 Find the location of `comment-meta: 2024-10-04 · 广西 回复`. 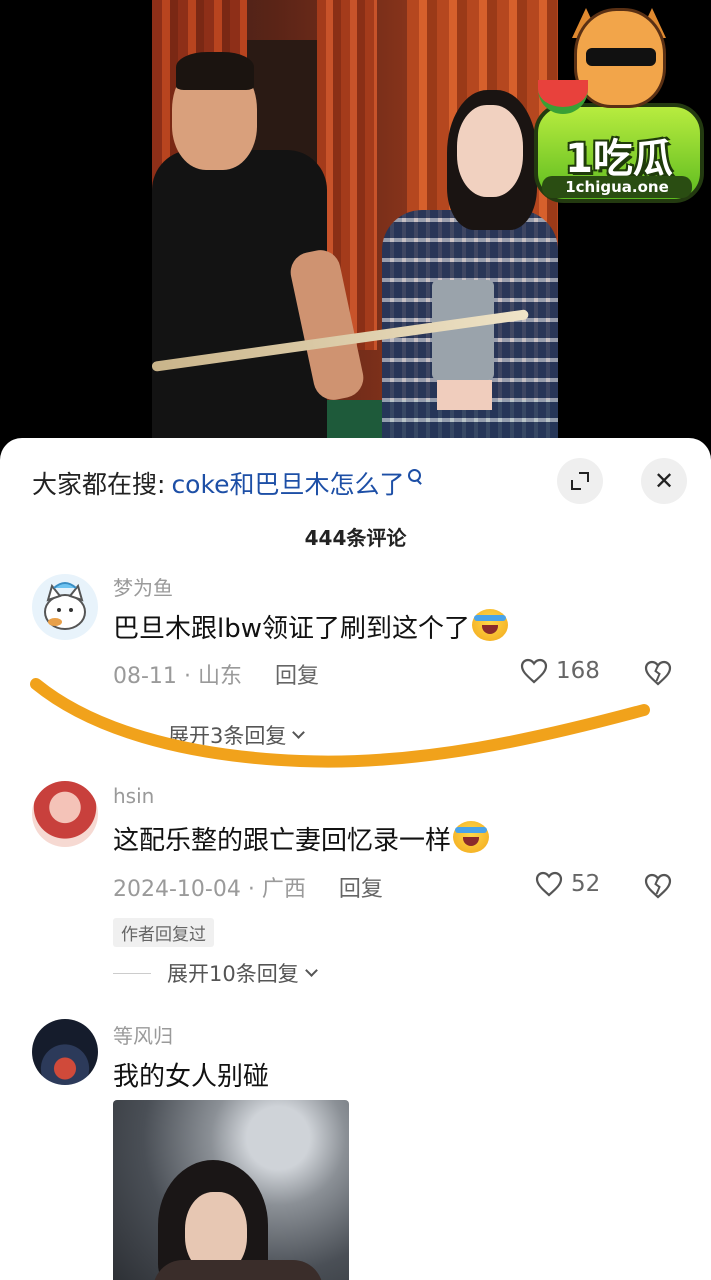

comment-meta: 2024-10-04 · 广西 回复 is located at coordinates (248, 887).